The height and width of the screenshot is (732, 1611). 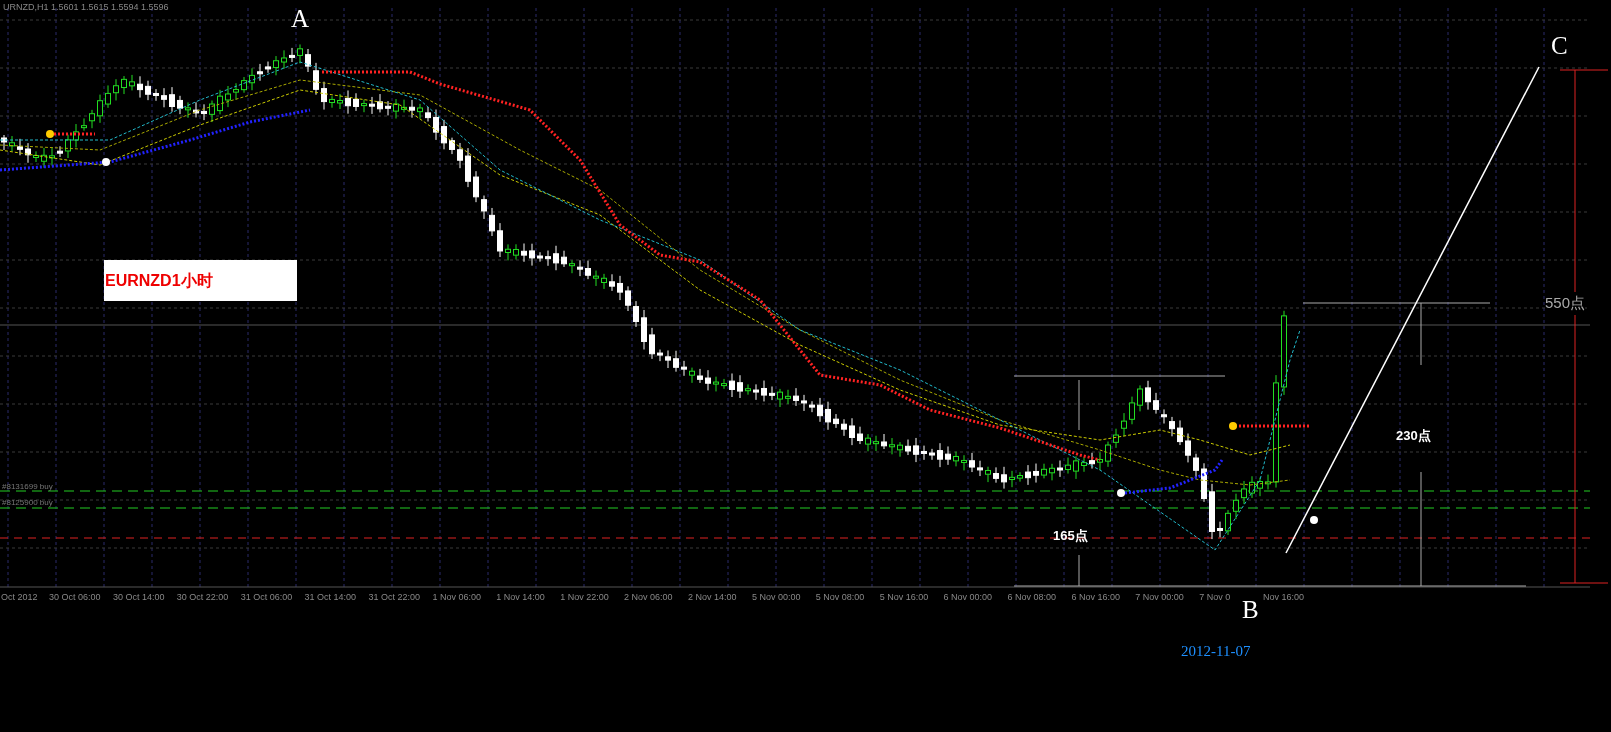 What do you see at coordinates (394, 597) in the screenshot?
I see `axis-label: 31 Oct 22:00` at bounding box center [394, 597].